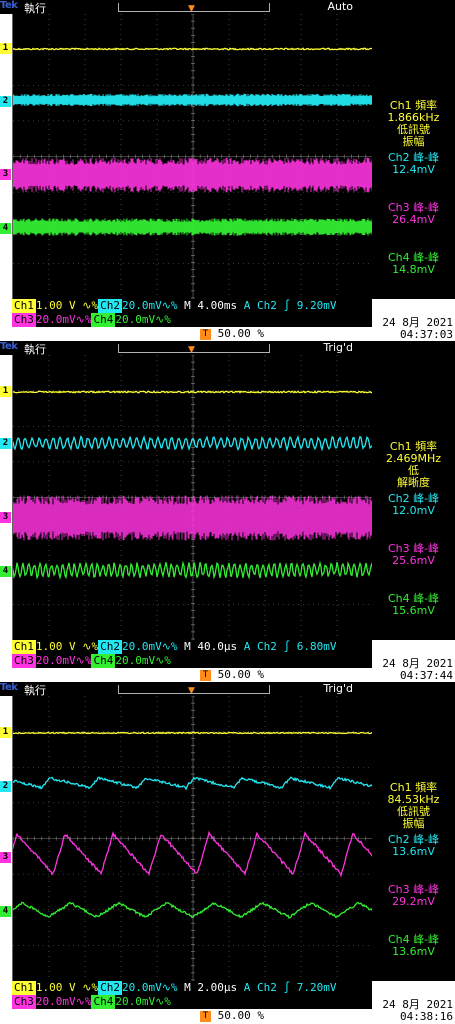  What do you see at coordinates (211, 987) in the screenshot?
I see `timebase: M 2.00μs` at bounding box center [211, 987].